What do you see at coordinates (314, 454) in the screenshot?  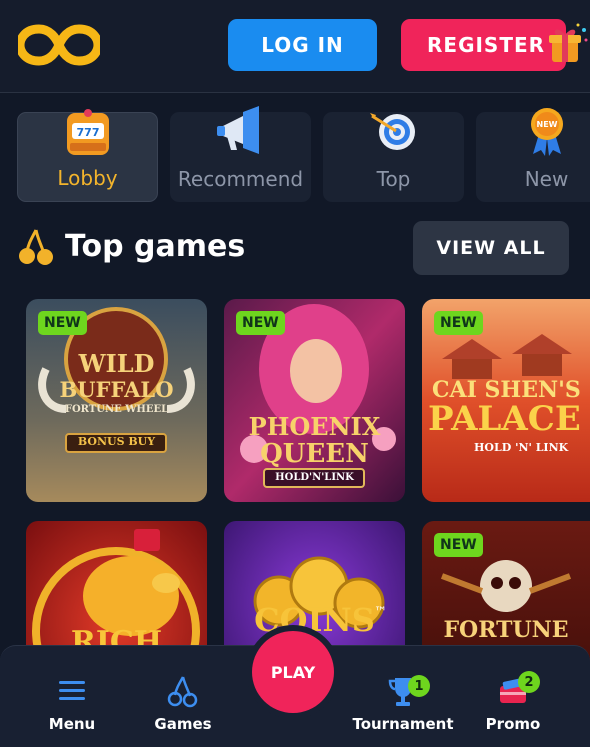 I see `game-title-line: QUEEN` at bounding box center [314, 454].